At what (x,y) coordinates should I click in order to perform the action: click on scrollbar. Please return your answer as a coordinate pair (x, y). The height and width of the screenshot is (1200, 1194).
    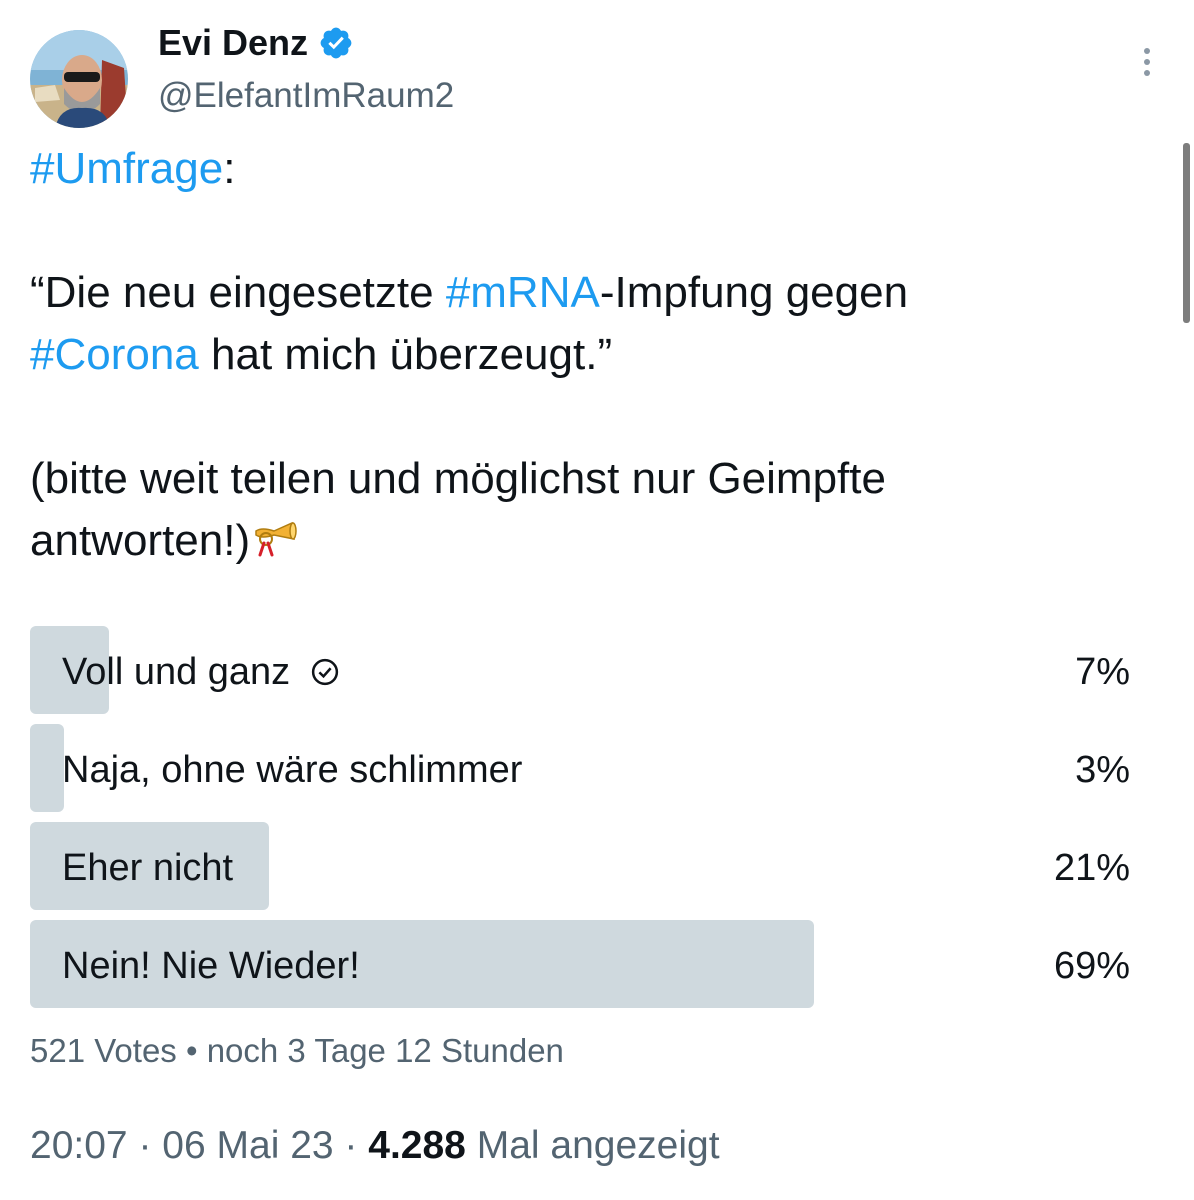
    Looking at the image, I should click on (1186, 233).